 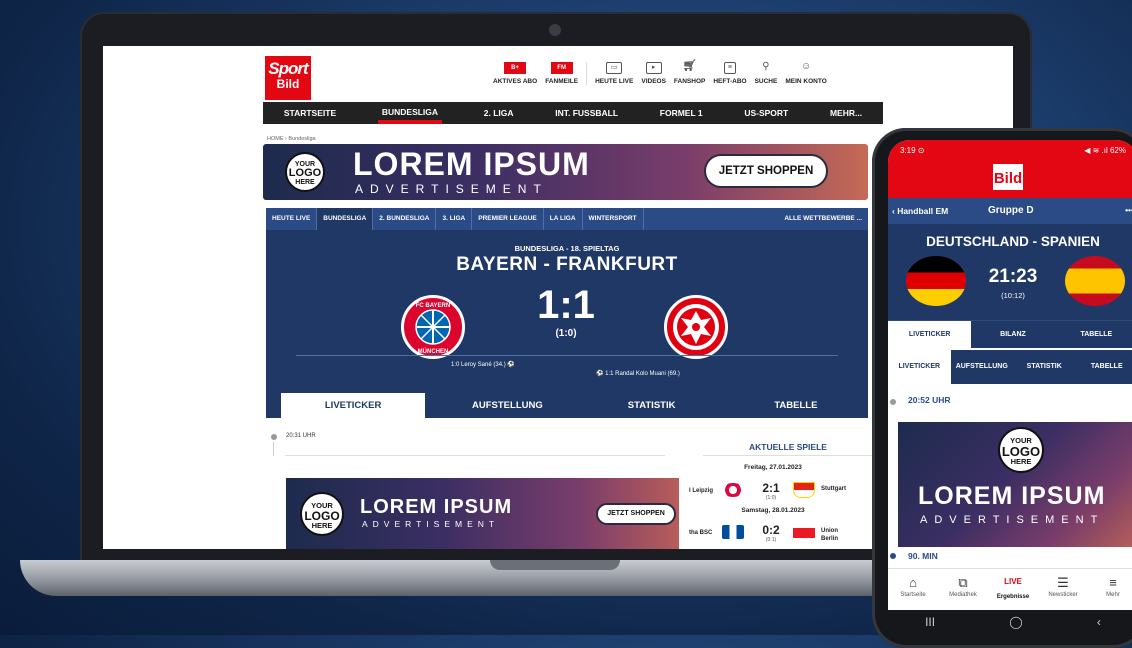 What do you see at coordinates (930, 622) in the screenshot?
I see `recent-apps-icon: III` at bounding box center [930, 622].